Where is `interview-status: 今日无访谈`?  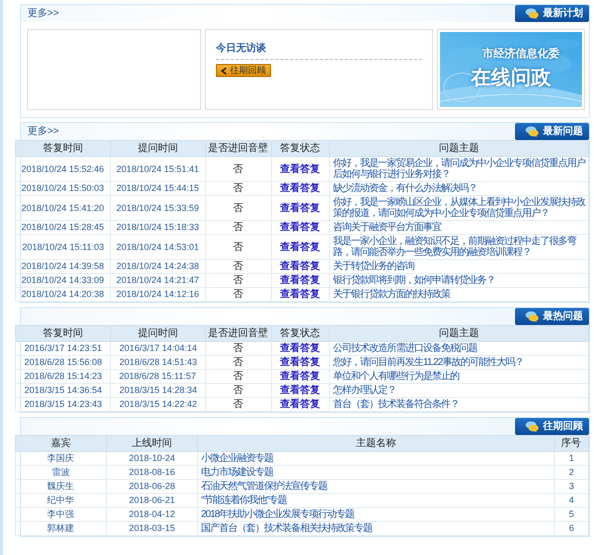
interview-status: 今日无访谈 is located at coordinates (319, 50).